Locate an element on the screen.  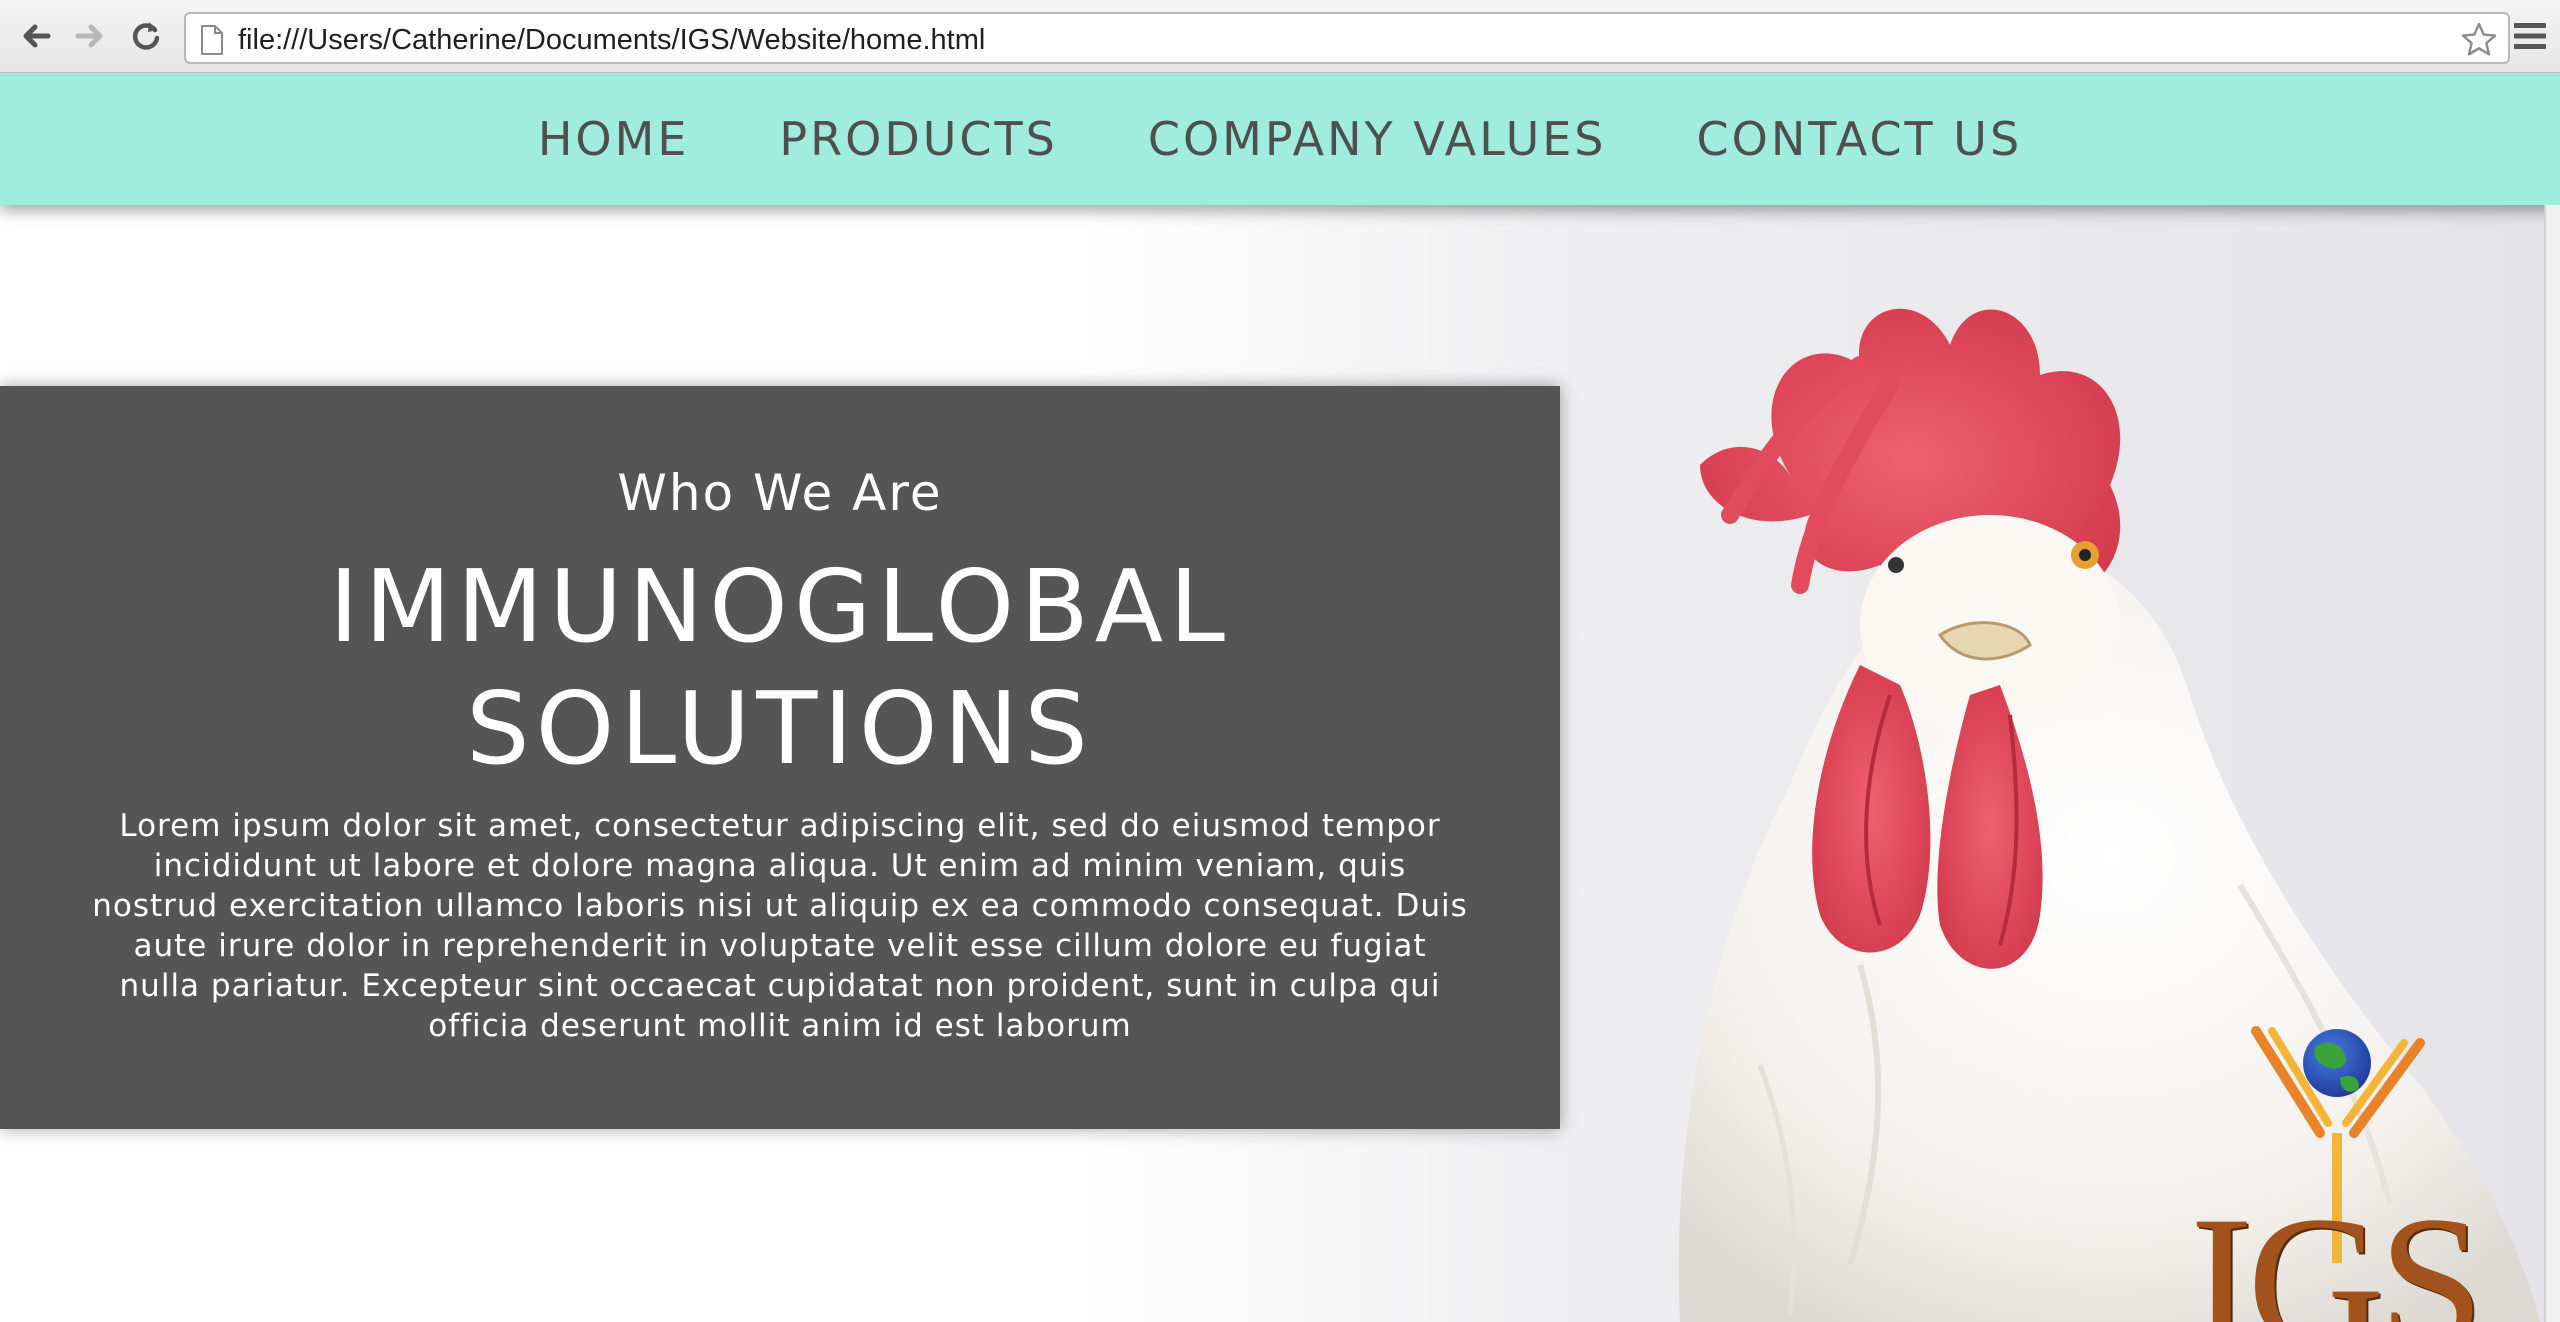
back-arrow-icon is located at coordinates (37, 36).